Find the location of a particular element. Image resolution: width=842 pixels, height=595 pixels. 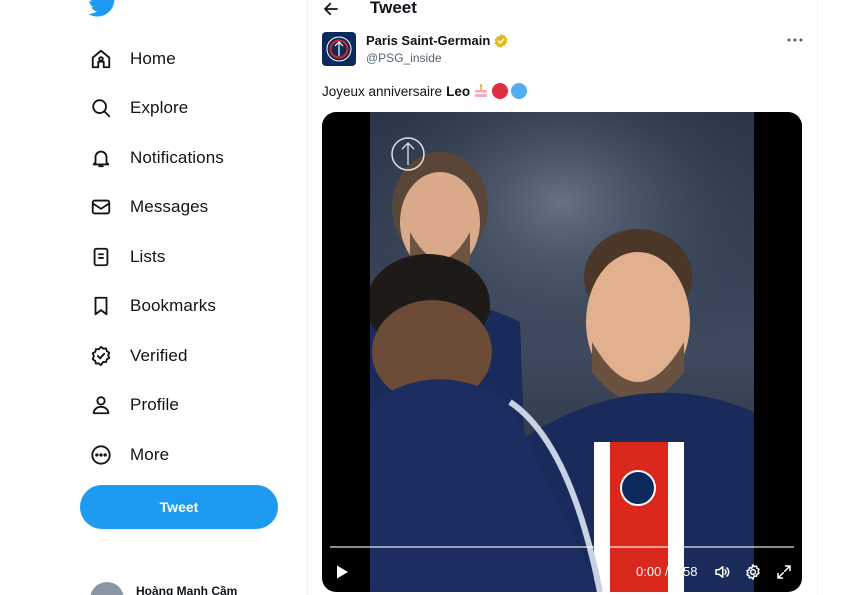

tweet-compose-button: Tweet is located at coordinates (179, 507).